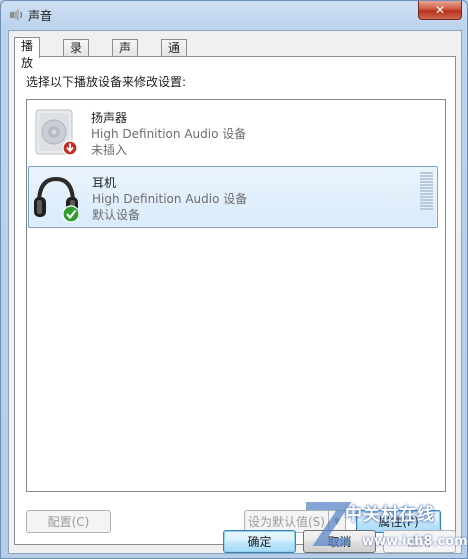 The height and width of the screenshot is (559, 468). Describe the element at coordinates (57, 199) in the screenshot. I see `headphones-icon` at that location.